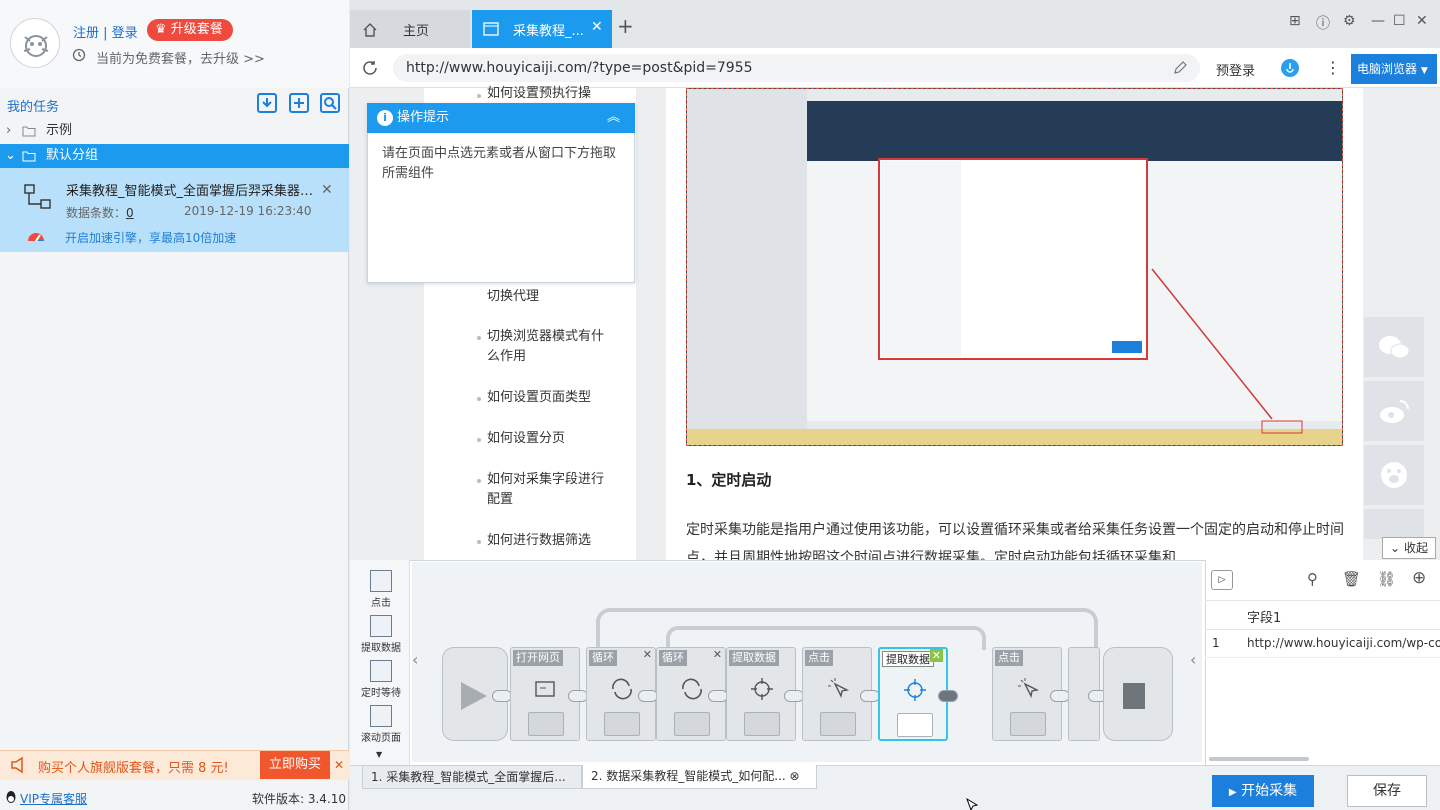 This screenshot has width=1440, height=810. Describe the element at coordinates (1394, 475) in the screenshot. I see `share-baidu-button` at that location.